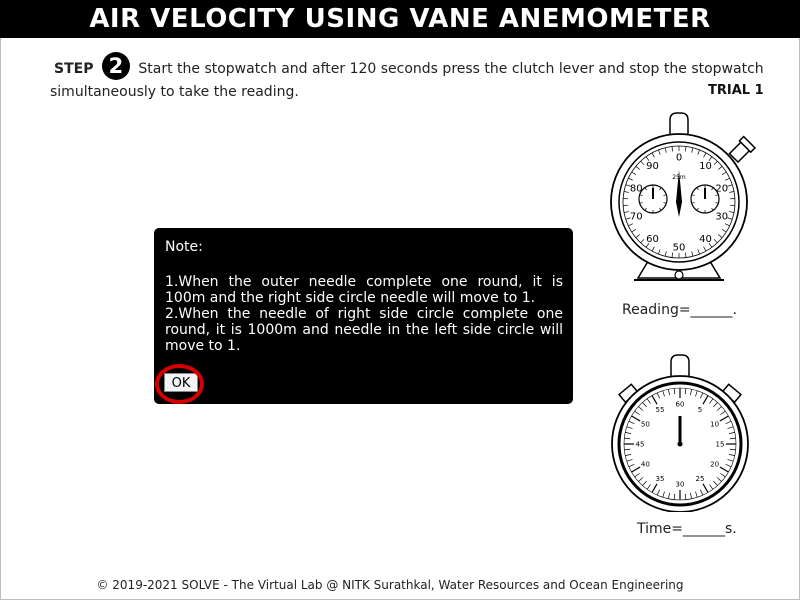 The image size is (800, 600). What do you see at coordinates (714, 424) in the screenshot?
I see `stopwatch-dial-number: 10` at bounding box center [714, 424].